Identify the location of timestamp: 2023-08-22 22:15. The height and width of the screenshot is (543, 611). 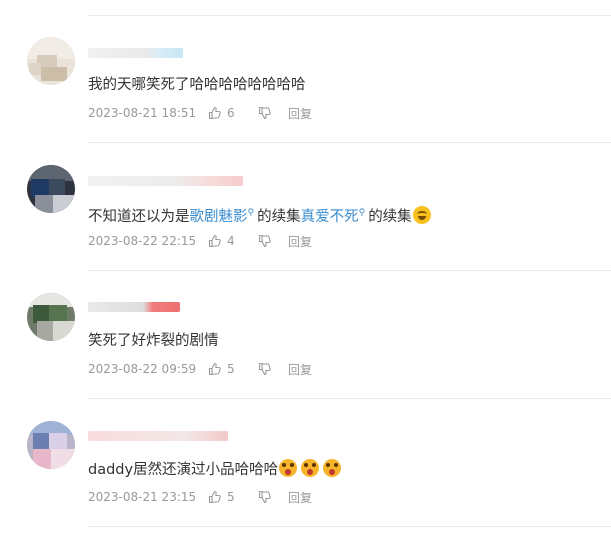
(142, 241).